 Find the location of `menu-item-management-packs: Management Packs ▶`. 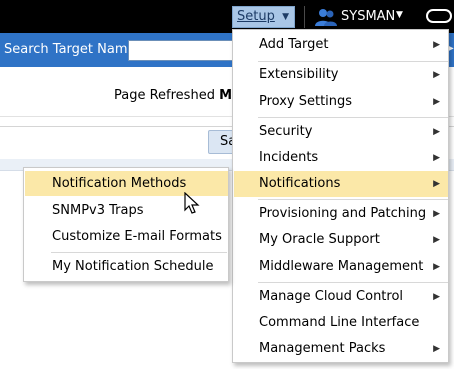

menu-item-management-packs: Management Packs ▶ is located at coordinates (341, 349).